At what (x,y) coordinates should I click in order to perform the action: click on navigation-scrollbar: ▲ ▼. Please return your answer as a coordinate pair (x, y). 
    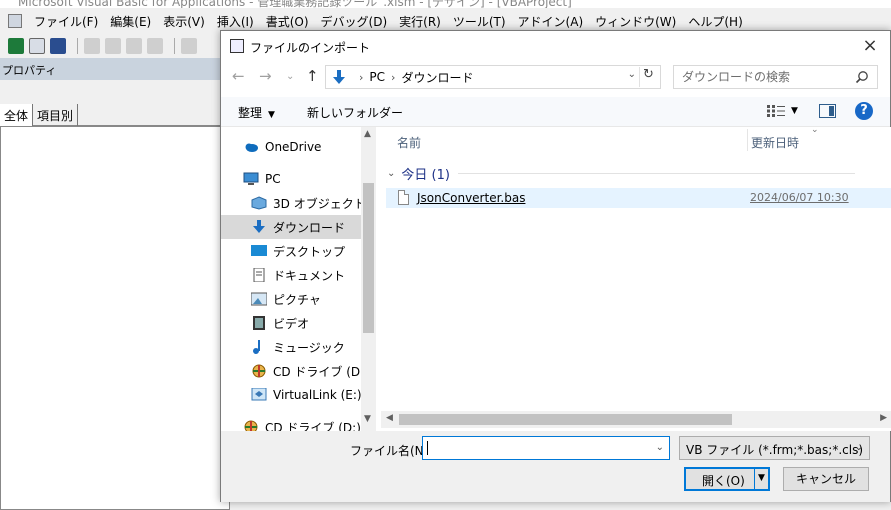
    Looking at the image, I should click on (368, 279).